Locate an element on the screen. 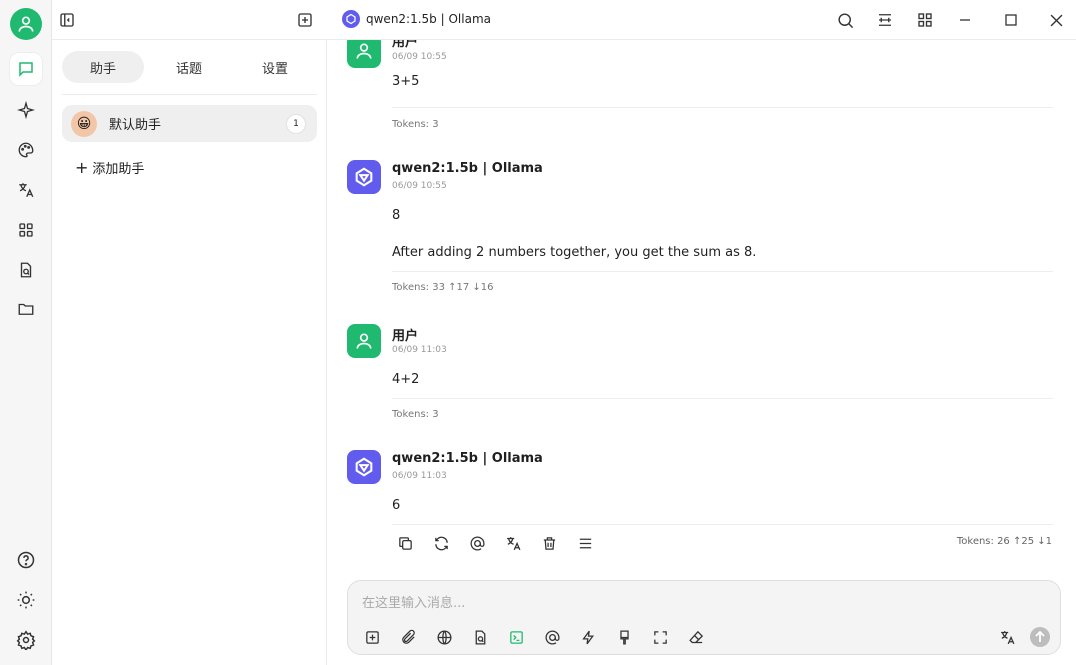 The width and height of the screenshot is (1076, 665). menu-icon is located at coordinates (585, 543).